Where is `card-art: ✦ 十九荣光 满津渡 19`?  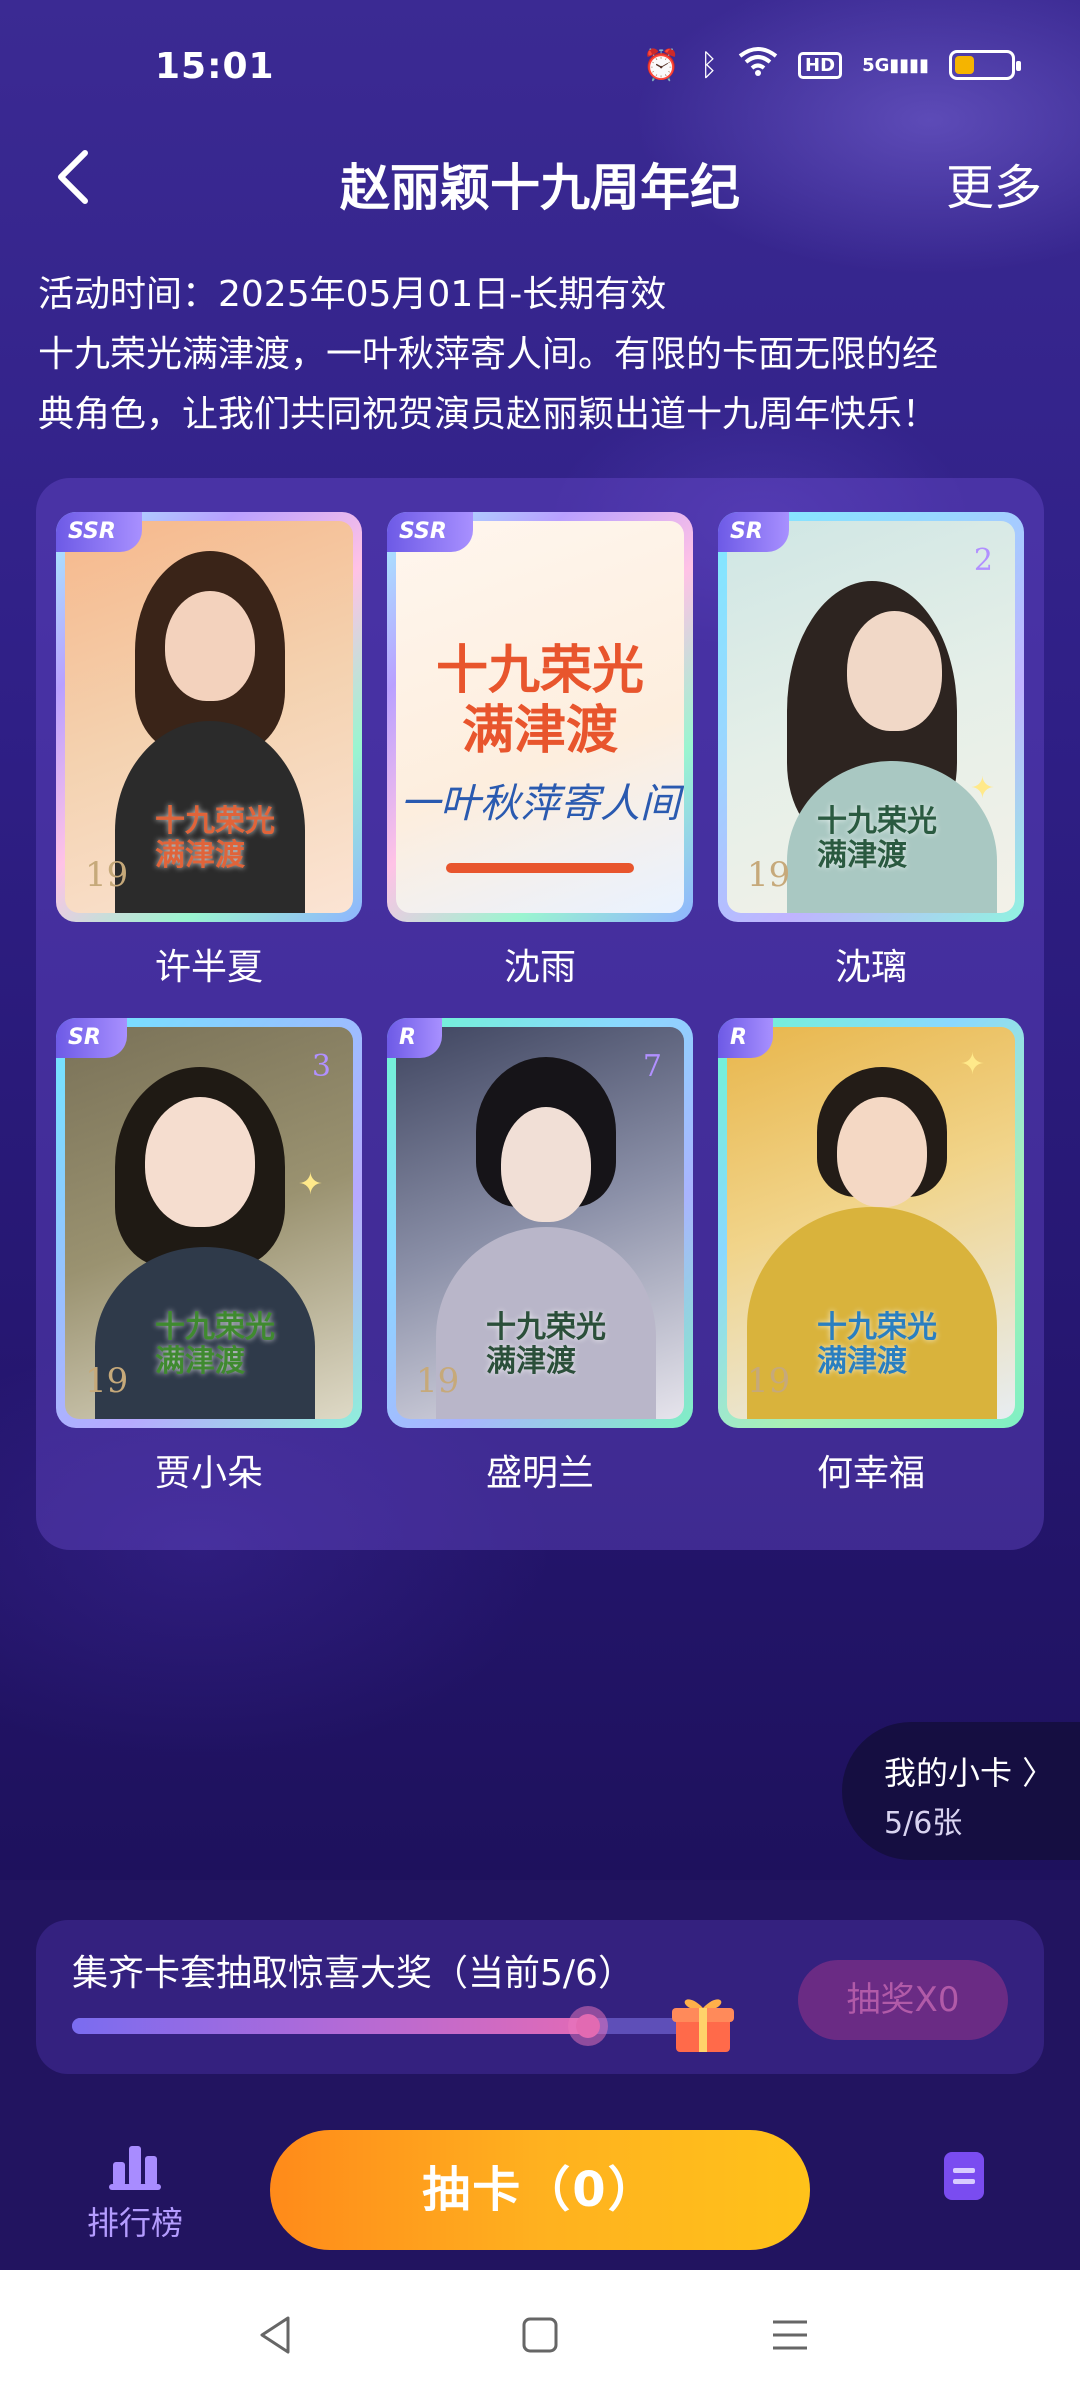 card-art: ✦ 十九荣光 满津渡 19 is located at coordinates (871, 1223).